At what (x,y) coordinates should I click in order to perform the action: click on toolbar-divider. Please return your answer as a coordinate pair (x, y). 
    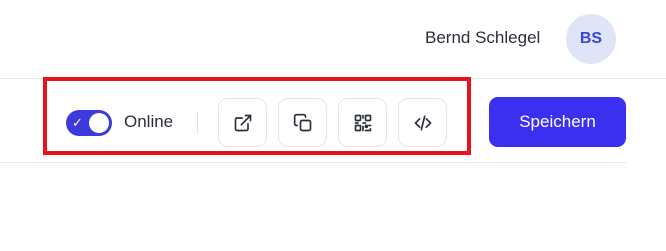
    Looking at the image, I should click on (313, 162).